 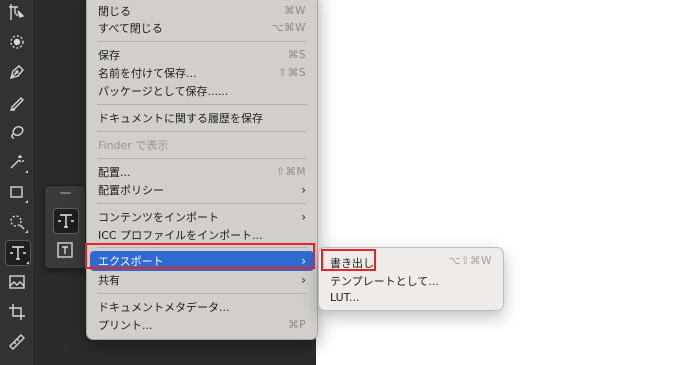 I want to click on image-tool, so click(x=17, y=282).